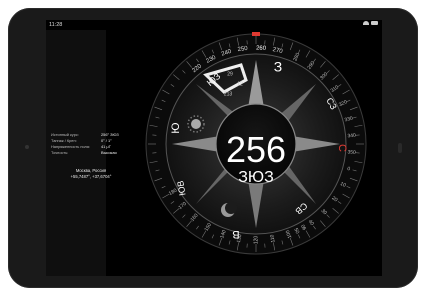 The height and width of the screenshot is (296, 427). Describe the element at coordinates (27, 147) in the screenshot. I see `front-camera` at that location.